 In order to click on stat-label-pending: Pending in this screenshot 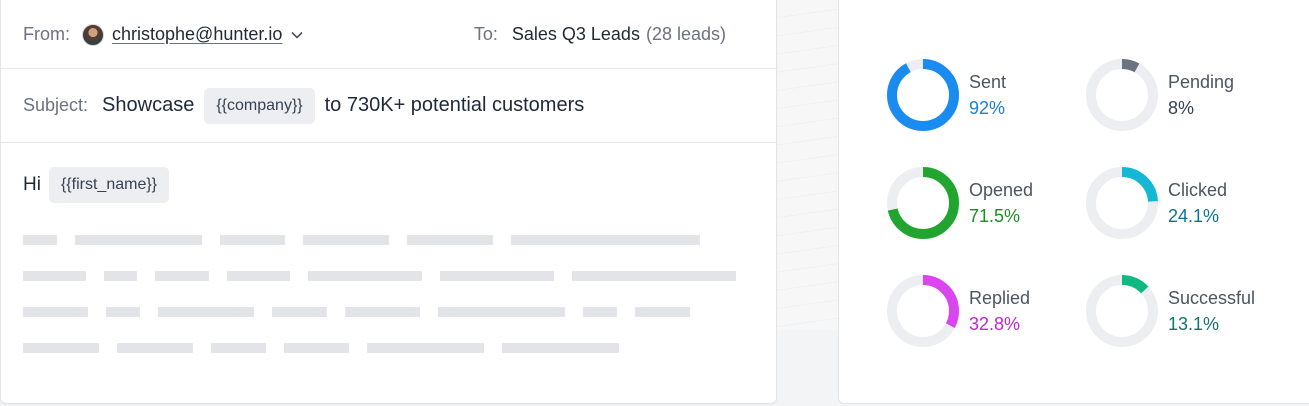, I will do `click(1201, 82)`.